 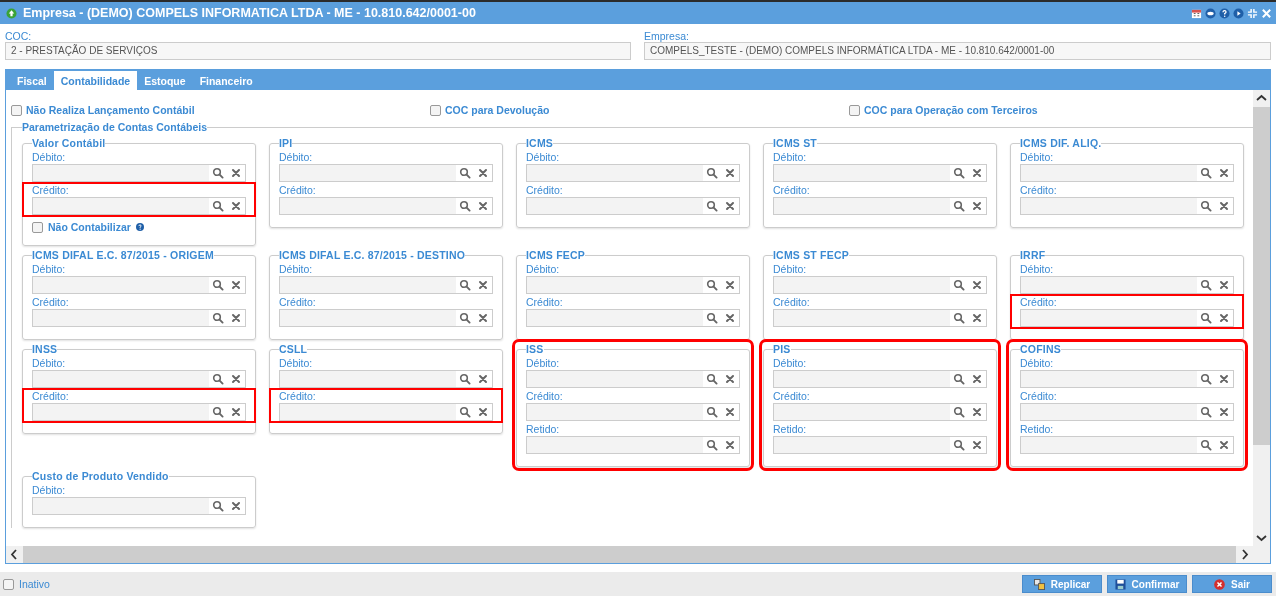 I want to click on button: Replicar, so click(x=1062, y=584).